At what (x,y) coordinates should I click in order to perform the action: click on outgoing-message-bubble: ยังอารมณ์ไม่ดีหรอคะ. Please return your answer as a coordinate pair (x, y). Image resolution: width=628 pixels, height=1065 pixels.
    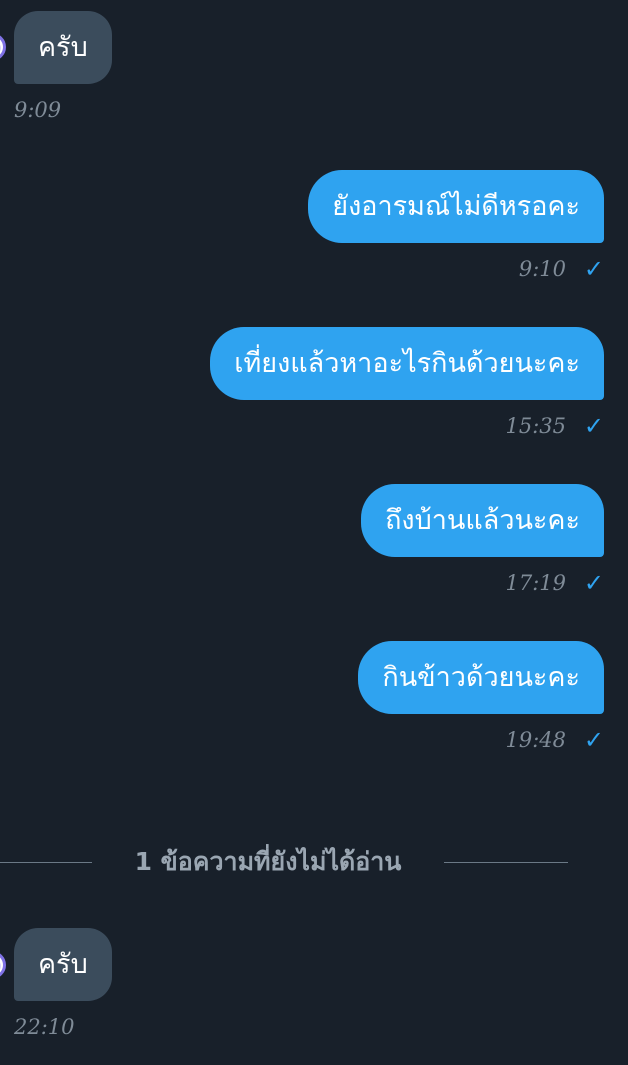
    Looking at the image, I should click on (456, 206).